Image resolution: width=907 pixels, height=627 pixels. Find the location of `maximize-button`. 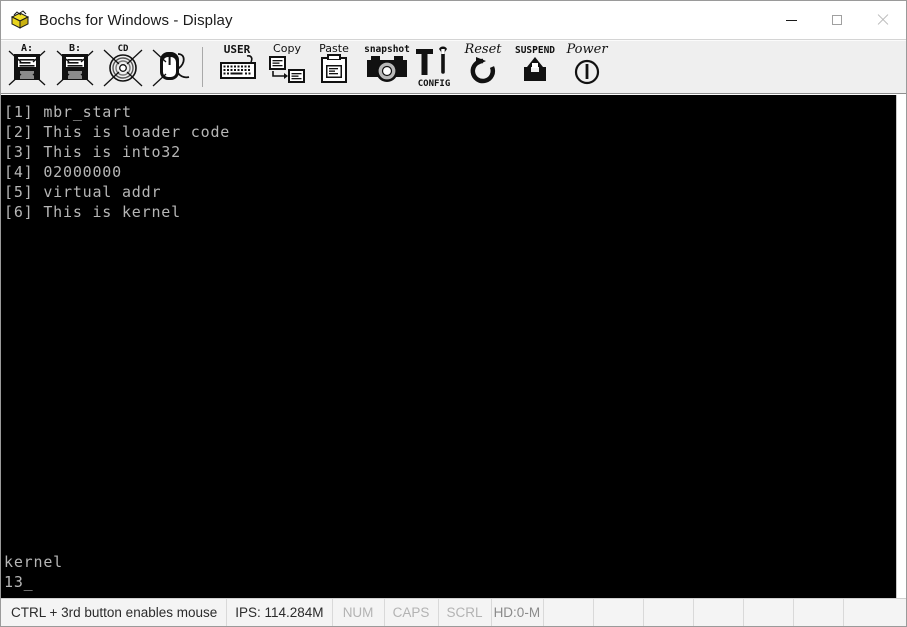

maximize-button is located at coordinates (837, 20).